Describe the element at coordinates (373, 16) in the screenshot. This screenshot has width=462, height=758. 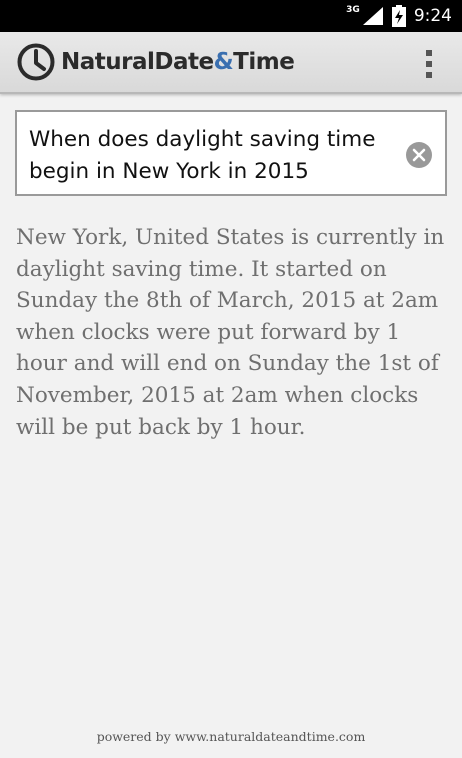
I see `signal-bars-icon` at that location.